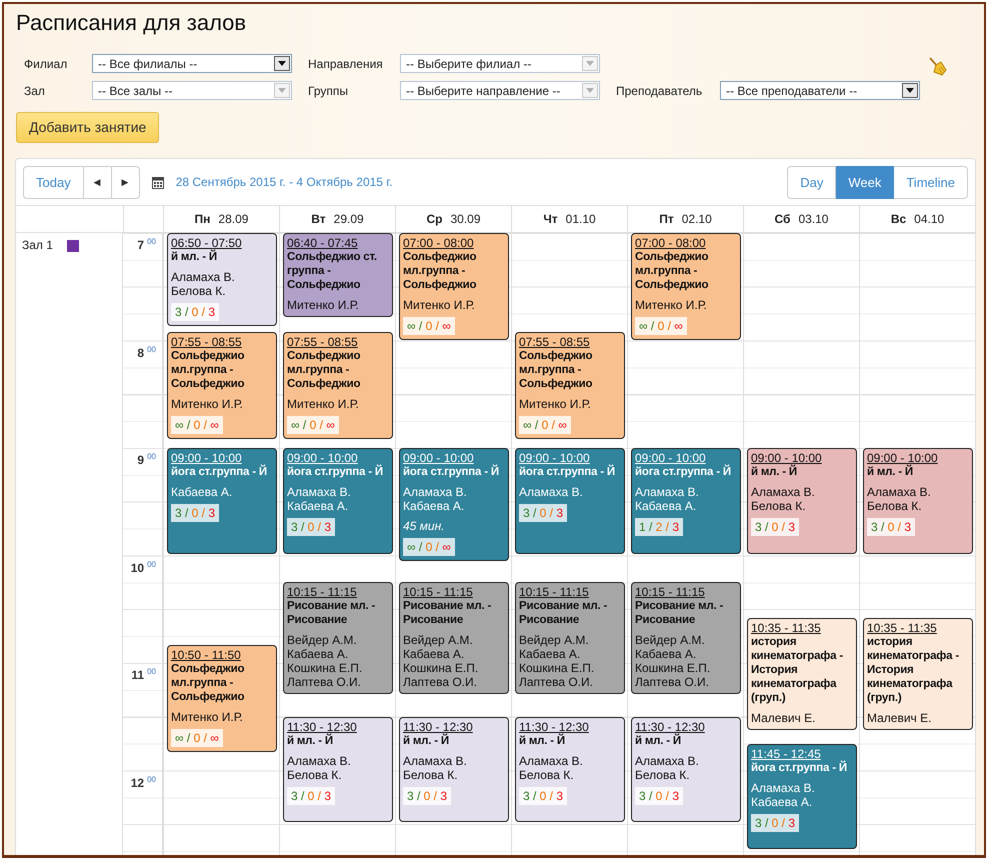 This screenshot has height=866, width=990. Describe the element at coordinates (338, 501) in the screenshot. I see `event-card: 09:00 - 10:00 йога ст.группа - Й Аламаха В. Кабаева А. 3 / 0 / 3` at that location.